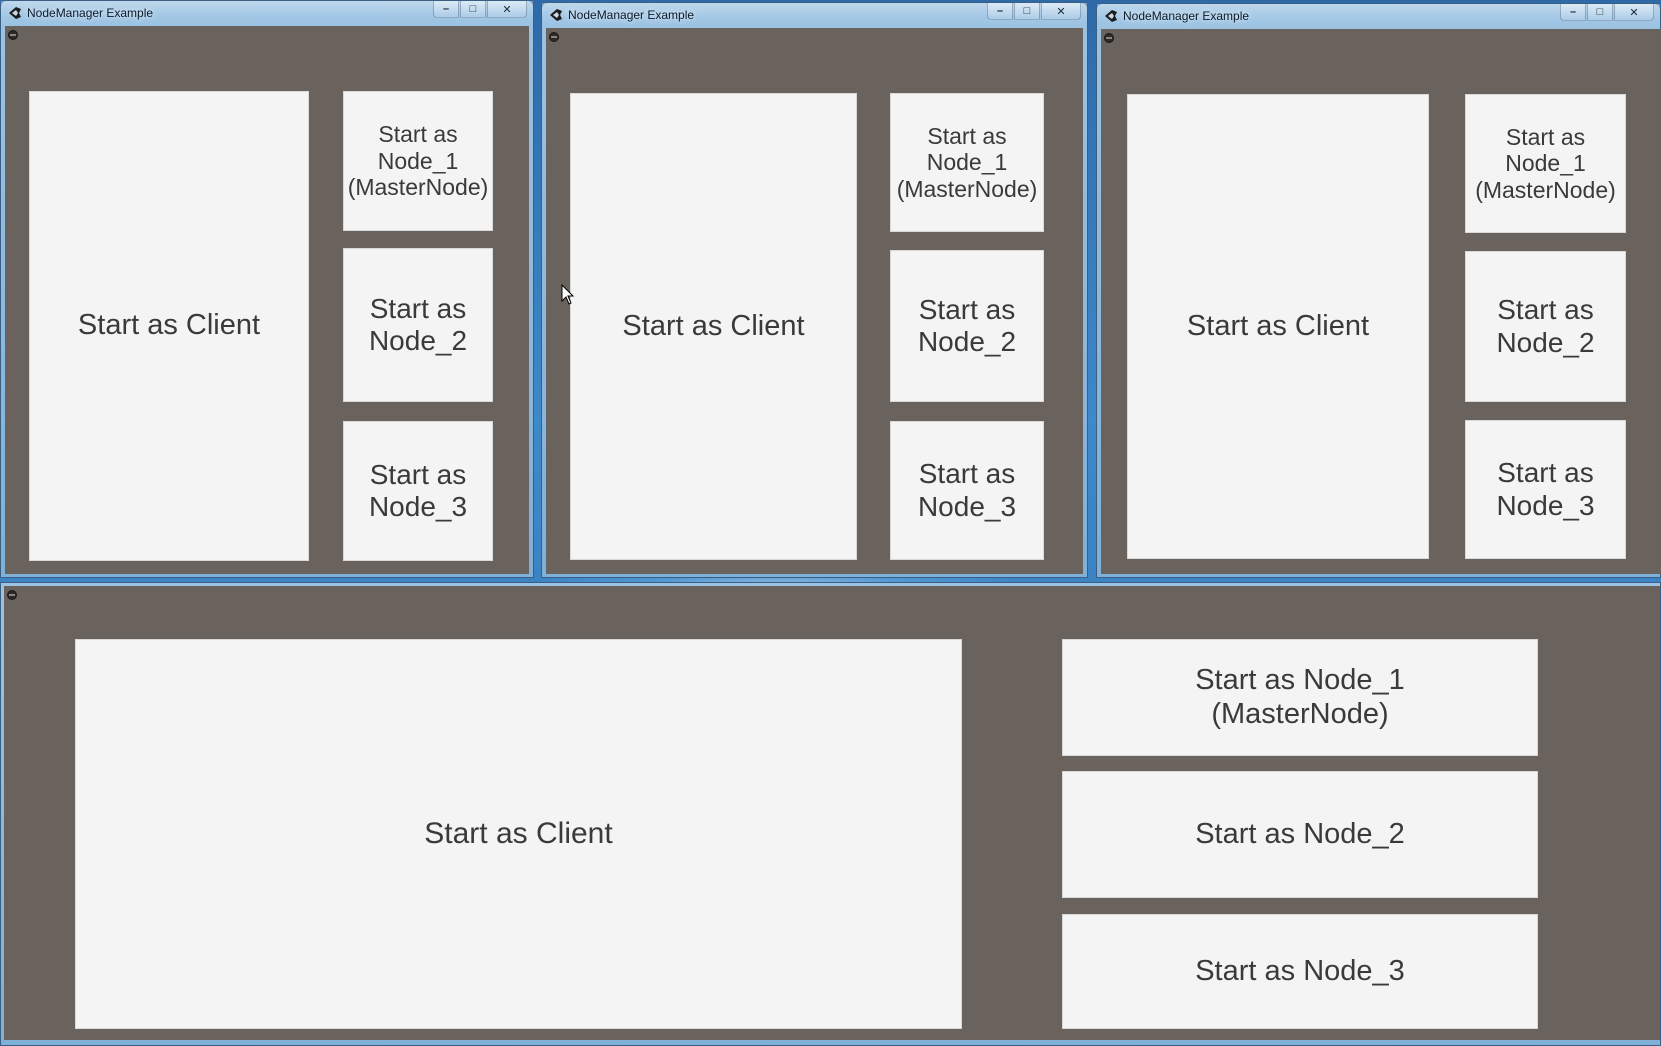 The width and height of the screenshot is (1661, 1046). I want to click on mouse-cursor-icon, so click(568, 294).